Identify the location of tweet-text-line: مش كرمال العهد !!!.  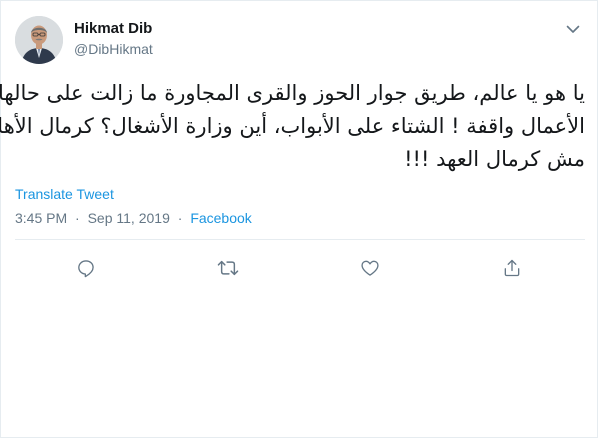
(494, 159).